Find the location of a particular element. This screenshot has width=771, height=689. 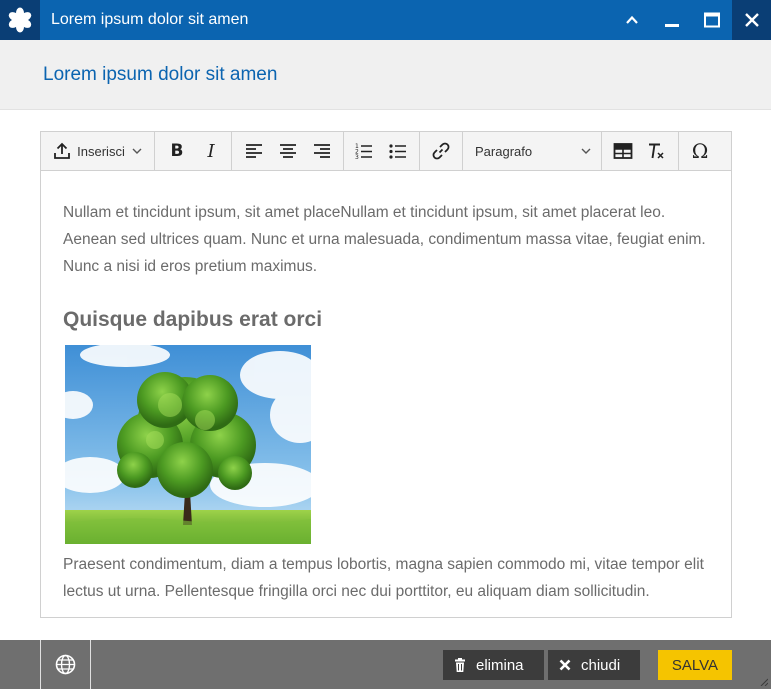

footer-bar: elimina chiudi SALVA is located at coordinates (385, 664).